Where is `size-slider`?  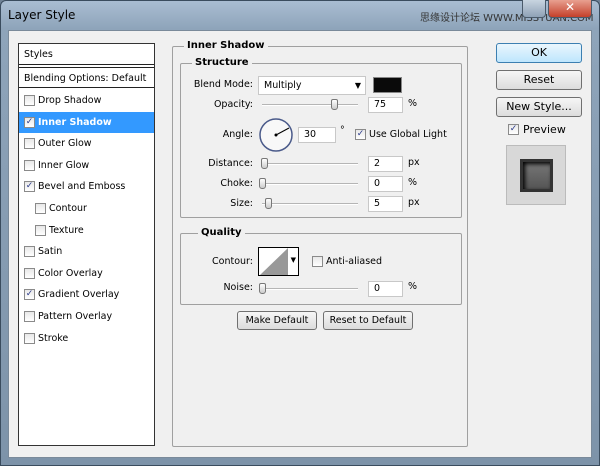
size-slider is located at coordinates (310, 204).